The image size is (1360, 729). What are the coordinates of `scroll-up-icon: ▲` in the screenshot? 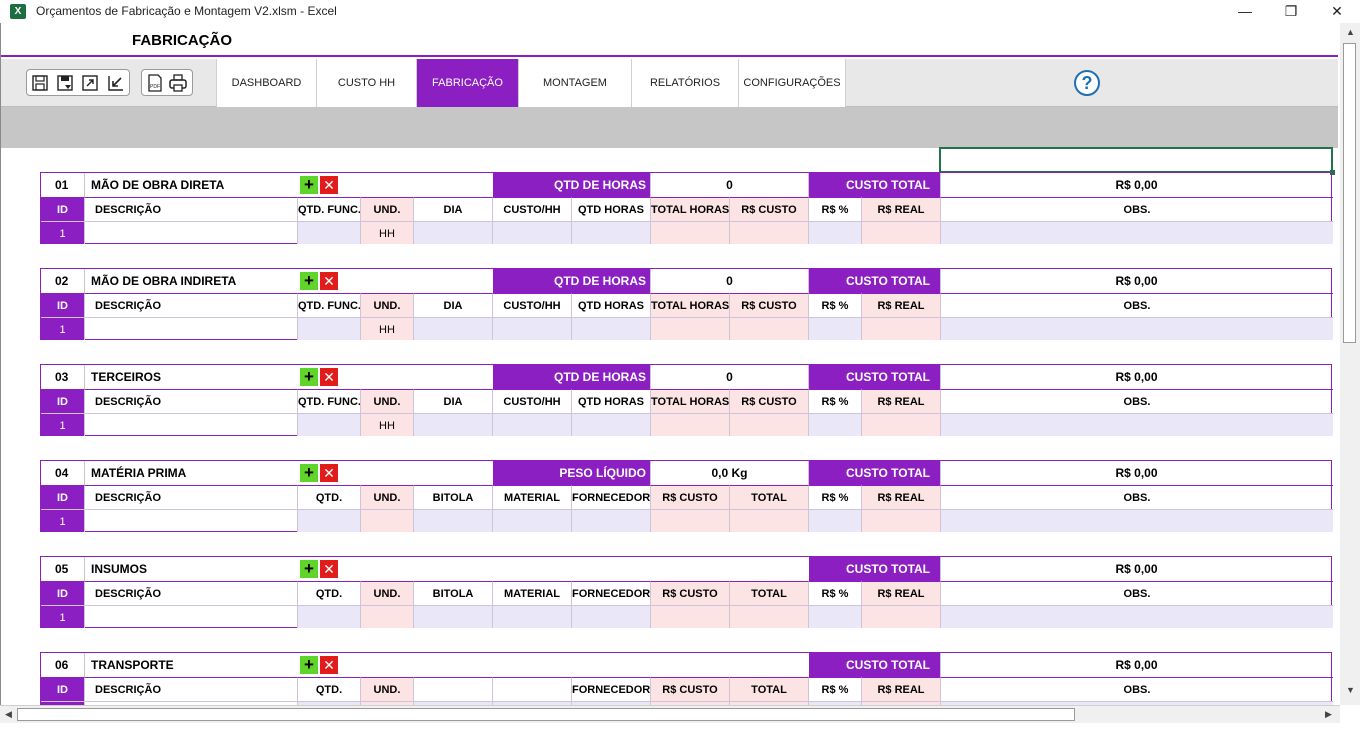 It's located at (1350, 32).